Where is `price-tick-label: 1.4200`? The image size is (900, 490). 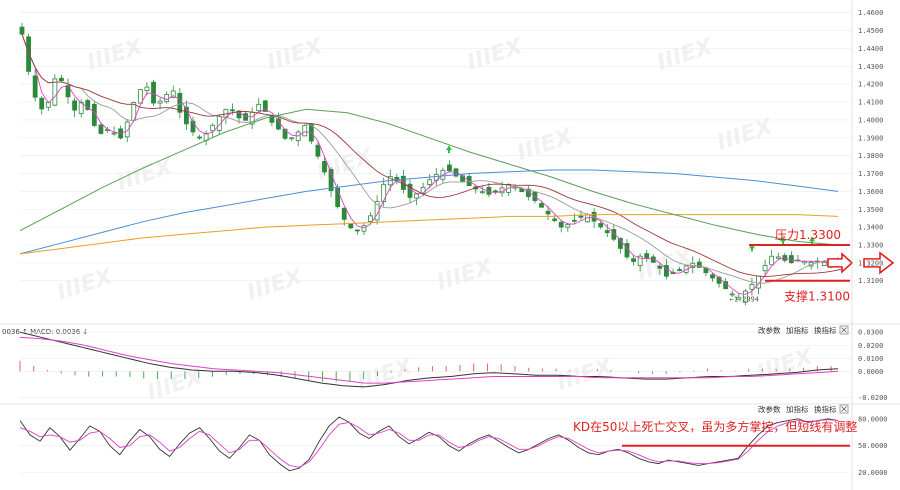 price-tick-label: 1.4200 is located at coordinates (870, 85).